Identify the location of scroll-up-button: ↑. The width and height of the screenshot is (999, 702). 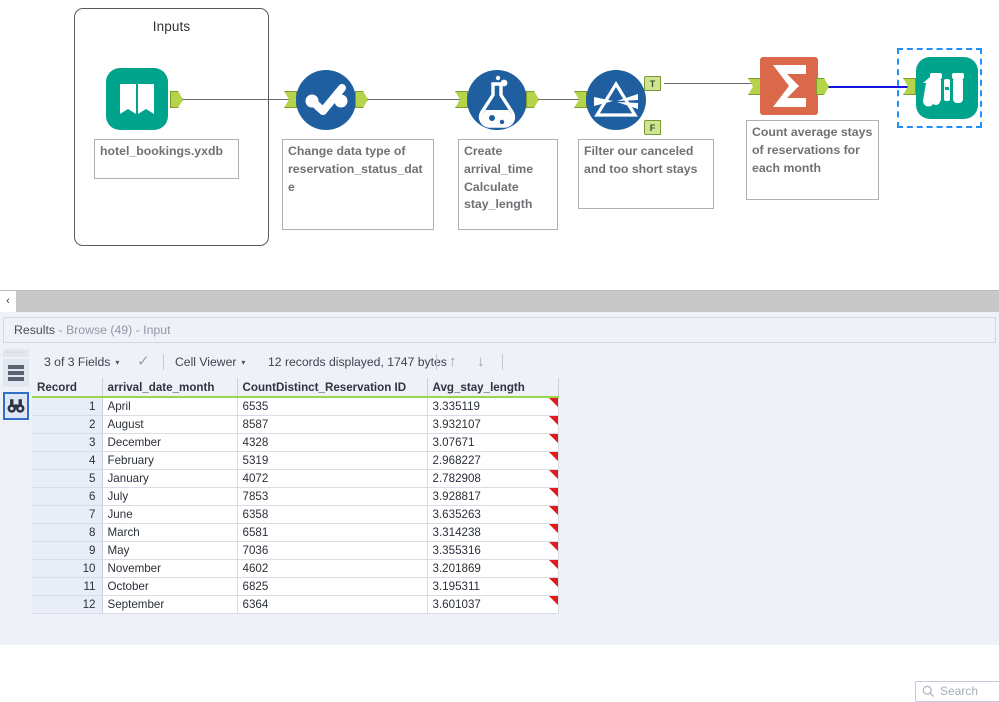
(453, 362).